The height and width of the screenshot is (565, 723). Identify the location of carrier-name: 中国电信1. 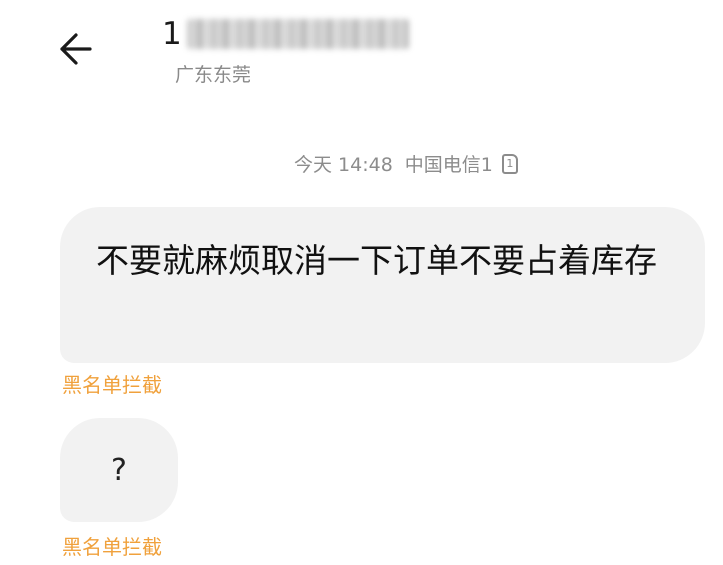
(448, 165).